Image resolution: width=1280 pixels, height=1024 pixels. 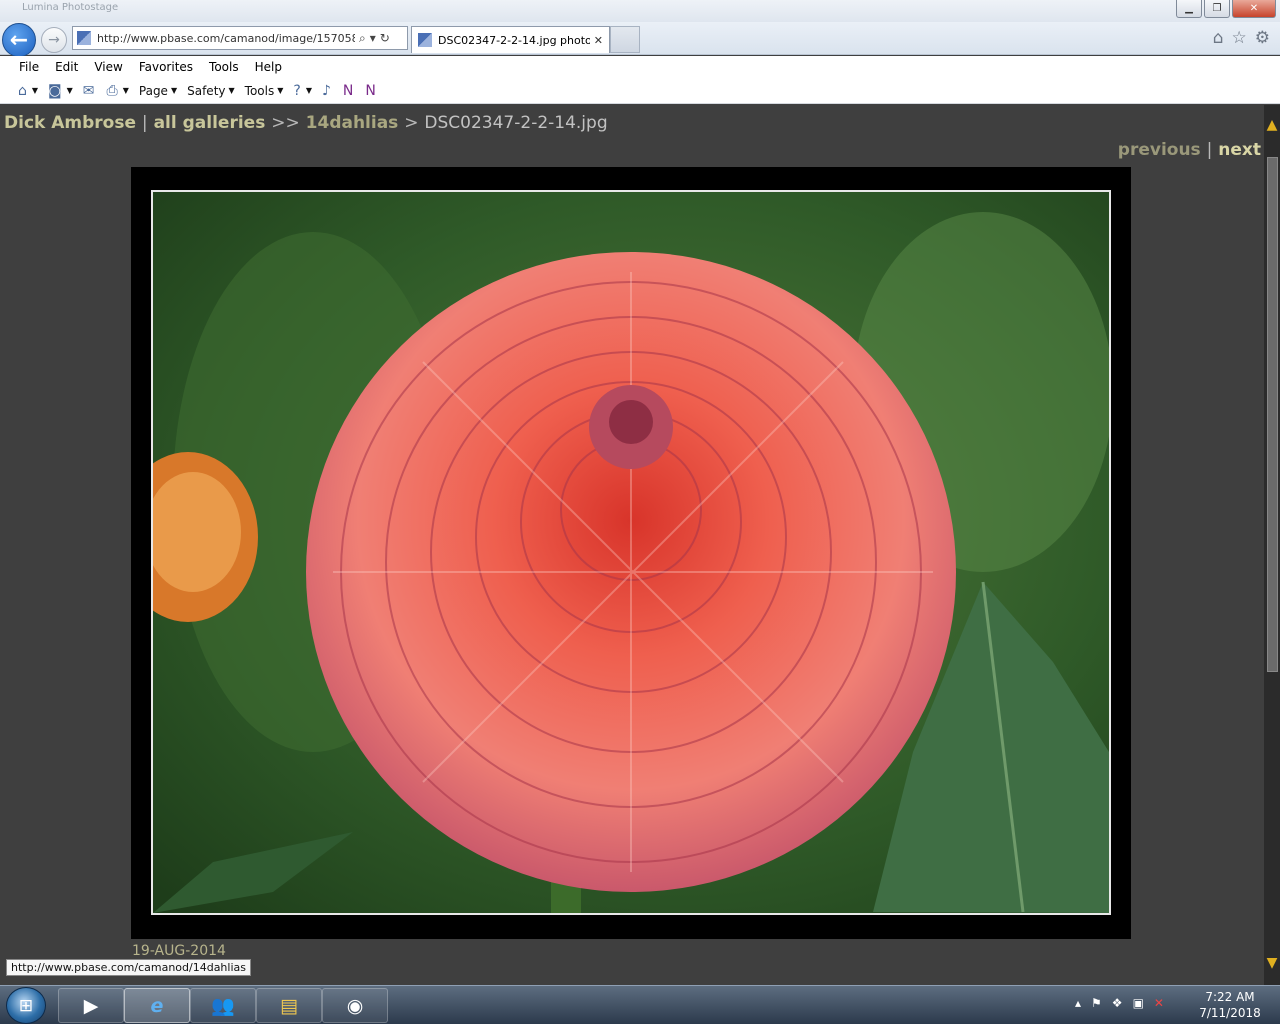 What do you see at coordinates (1189, 9) in the screenshot?
I see `minimize-button: ▁` at bounding box center [1189, 9].